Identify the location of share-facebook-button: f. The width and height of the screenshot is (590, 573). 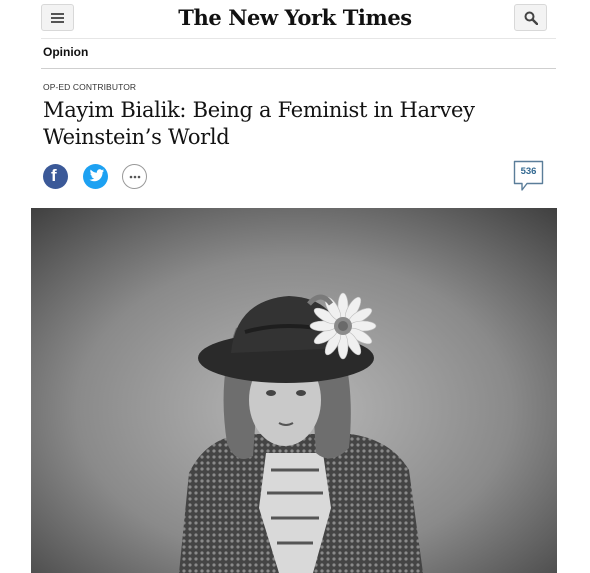
(55, 176).